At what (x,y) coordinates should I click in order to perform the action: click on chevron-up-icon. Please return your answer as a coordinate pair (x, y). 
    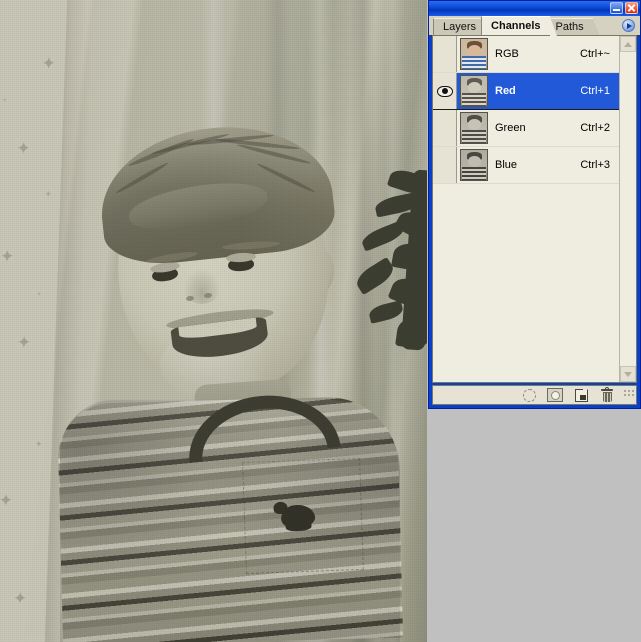
    Looking at the image, I should click on (628, 44).